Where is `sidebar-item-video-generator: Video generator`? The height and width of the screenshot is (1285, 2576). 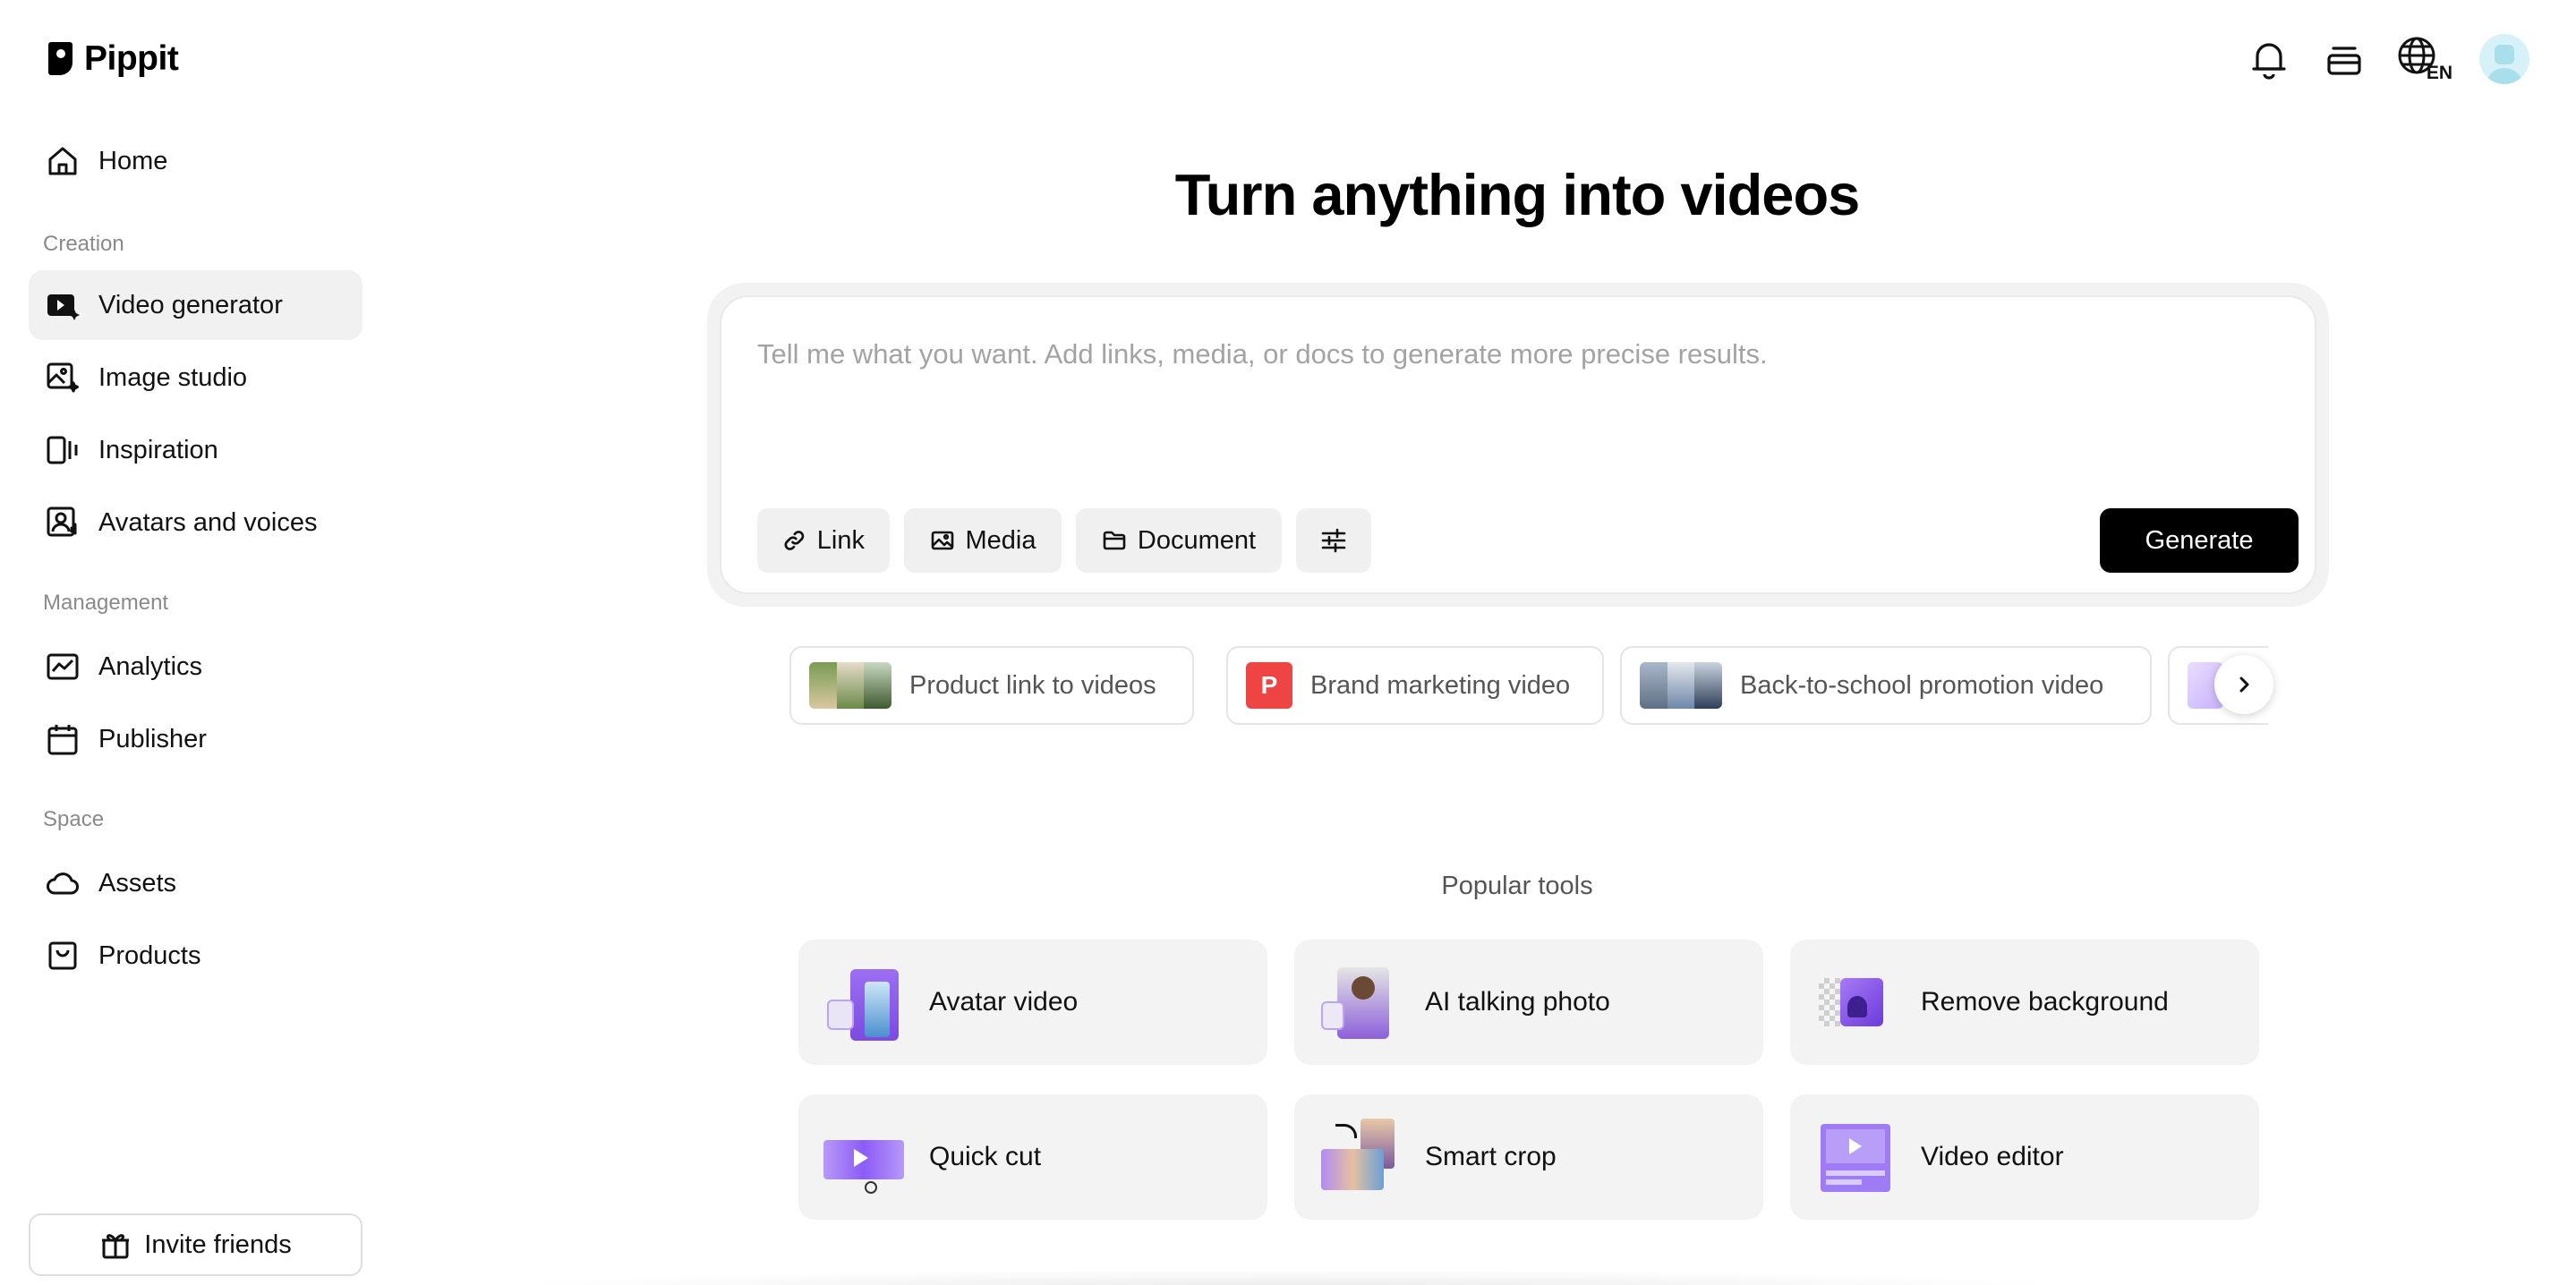 sidebar-item-video-generator: Video generator is located at coordinates (196, 305).